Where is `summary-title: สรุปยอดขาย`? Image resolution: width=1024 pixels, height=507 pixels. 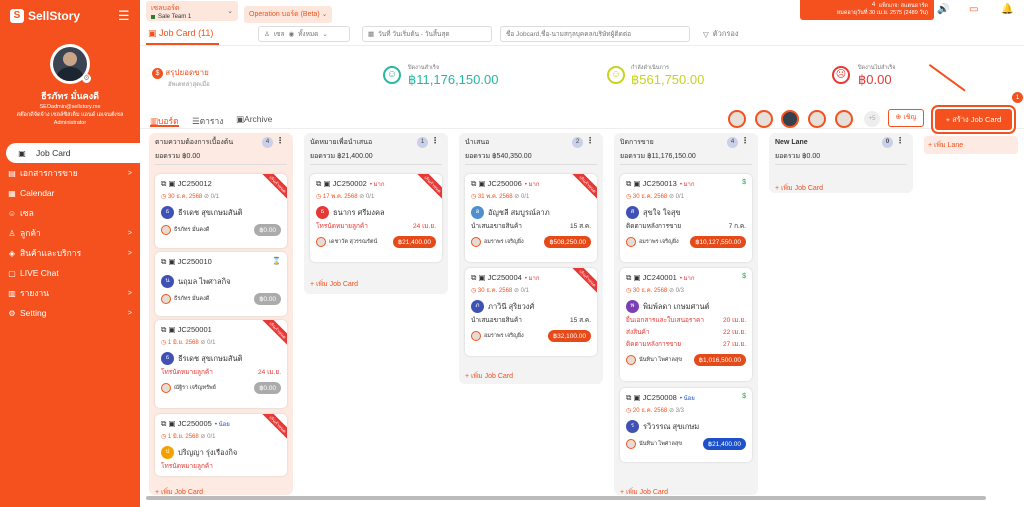 summary-title: สรุปยอดขาย is located at coordinates (187, 72).